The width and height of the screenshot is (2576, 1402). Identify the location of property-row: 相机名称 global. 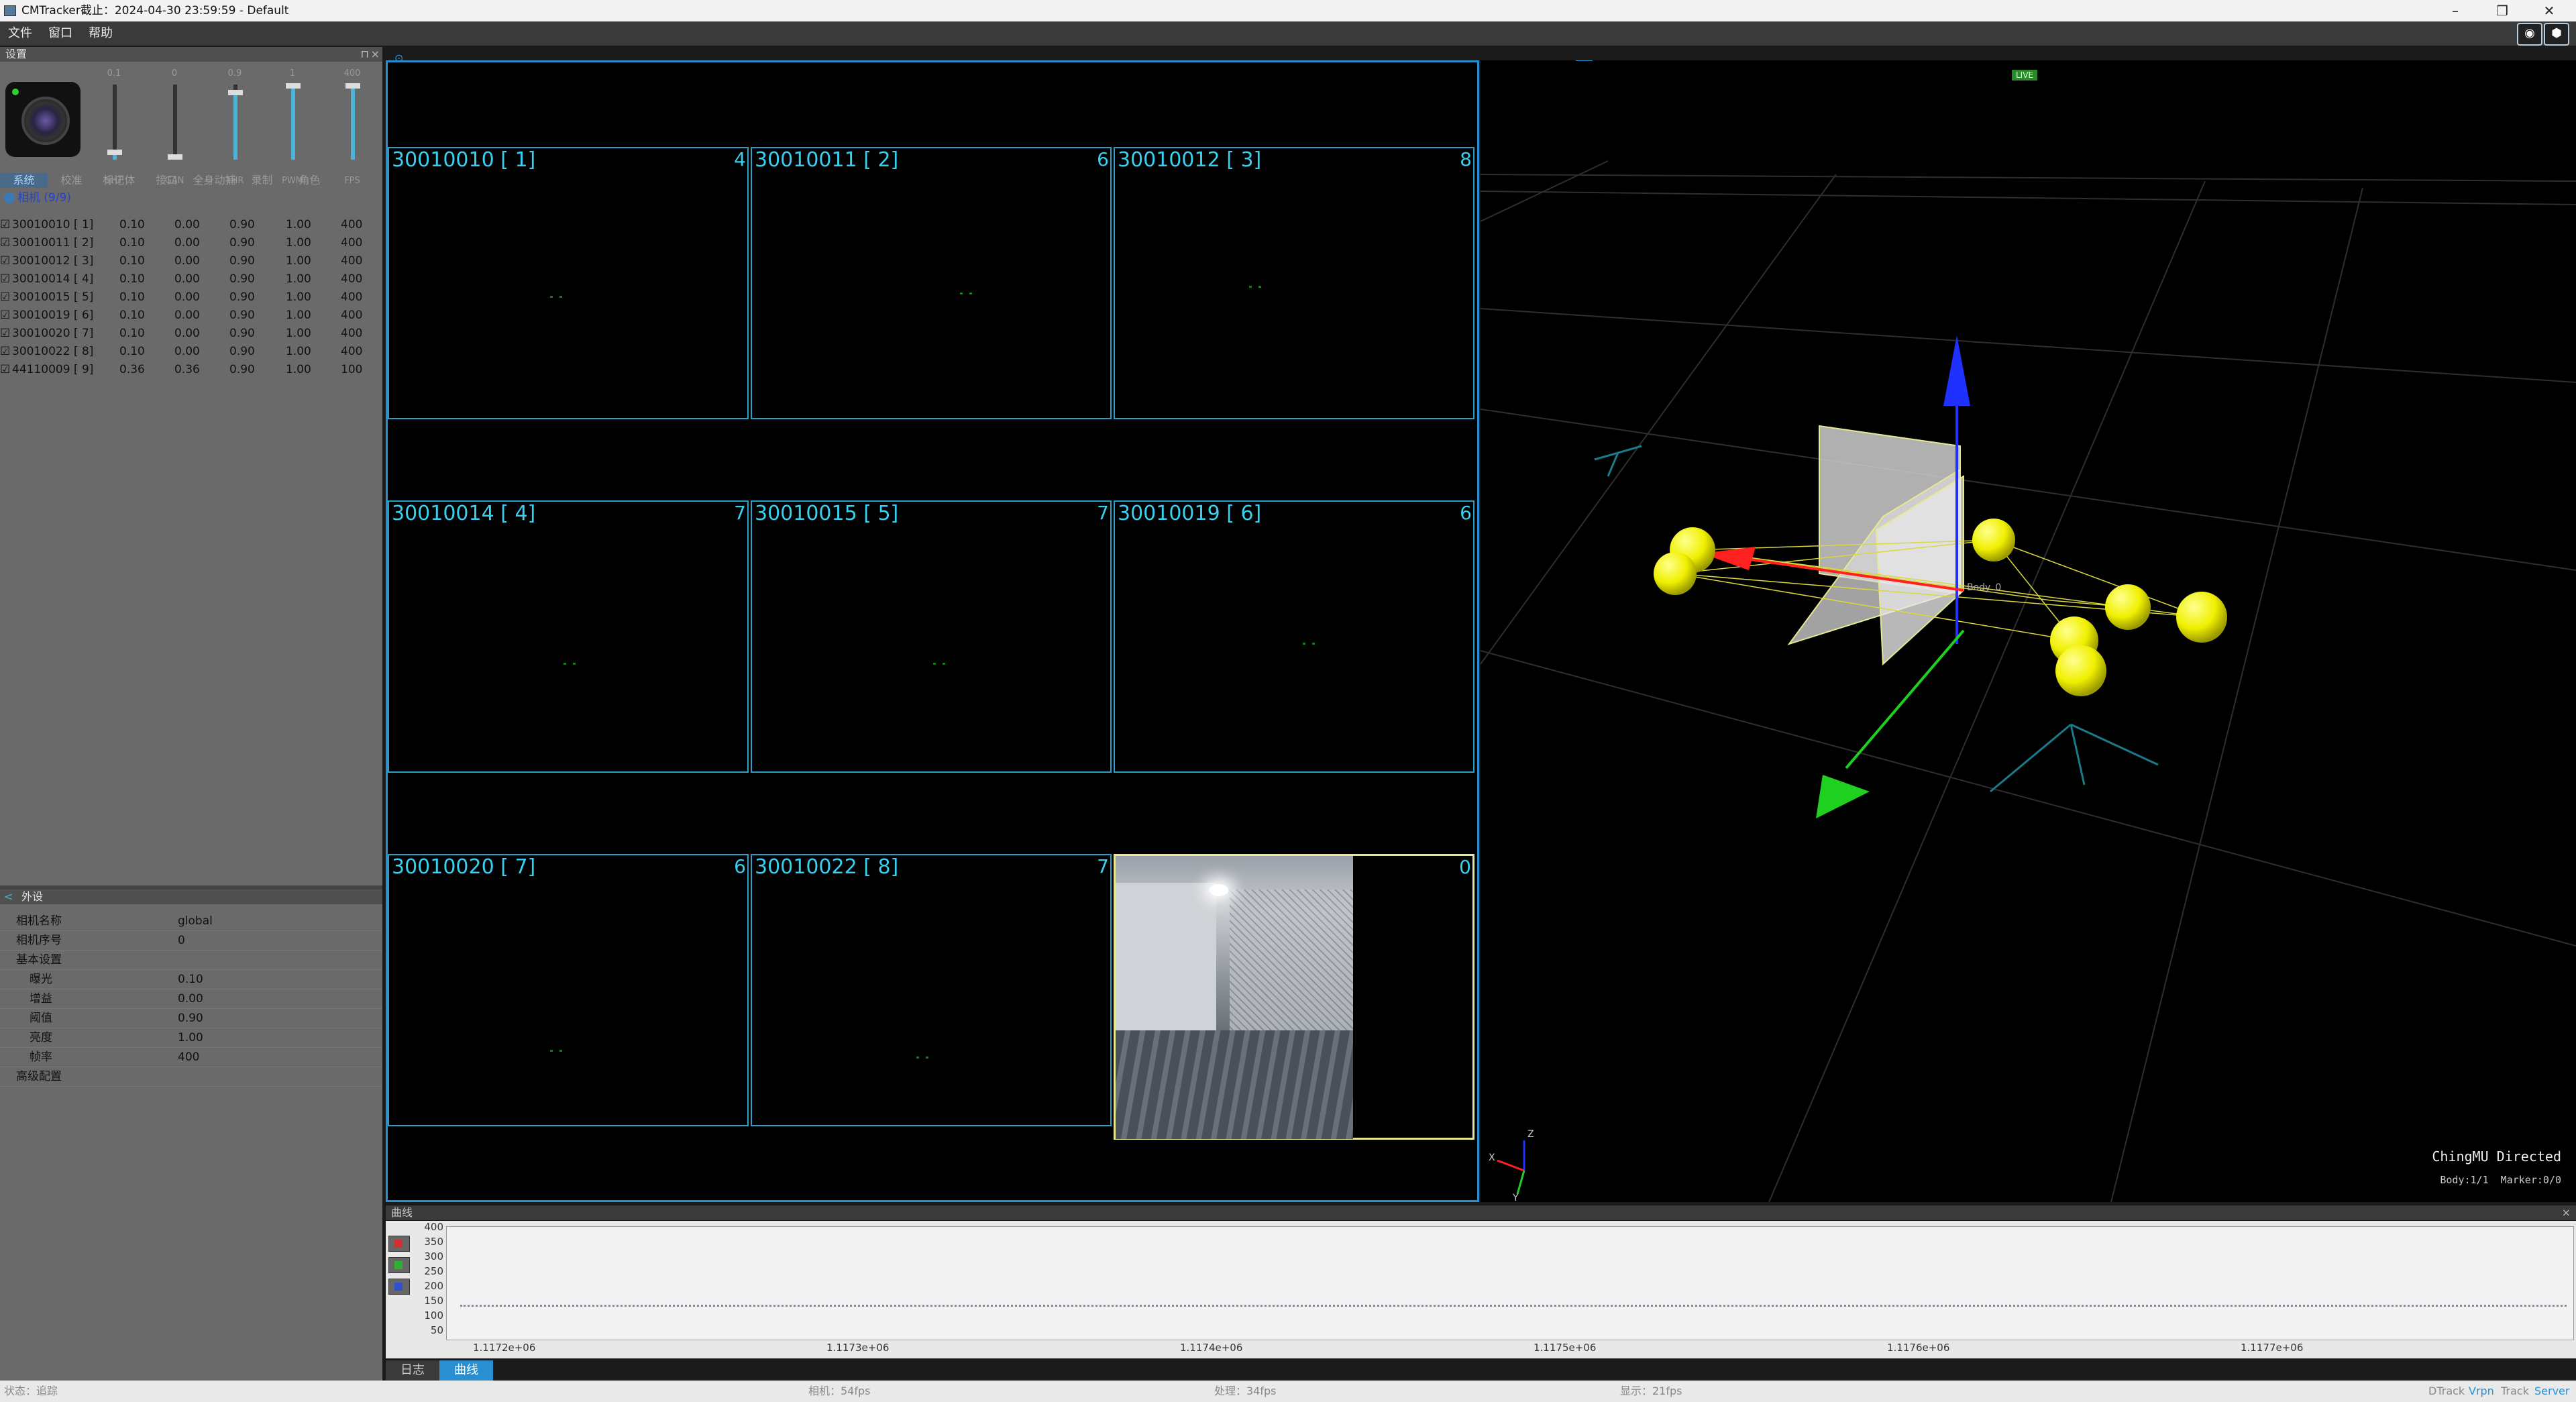
(191, 922).